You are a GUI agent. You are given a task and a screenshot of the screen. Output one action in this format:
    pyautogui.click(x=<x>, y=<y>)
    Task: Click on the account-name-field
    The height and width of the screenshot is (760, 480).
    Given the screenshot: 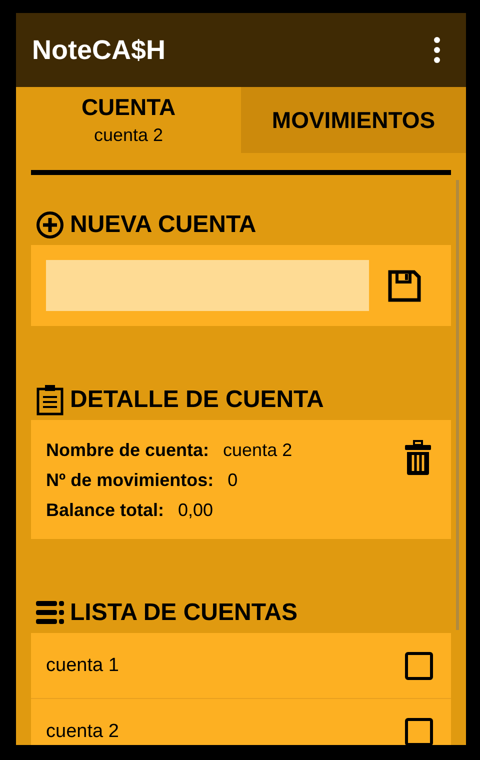 What is the action you would take?
    pyautogui.click(x=207, y=285)
    